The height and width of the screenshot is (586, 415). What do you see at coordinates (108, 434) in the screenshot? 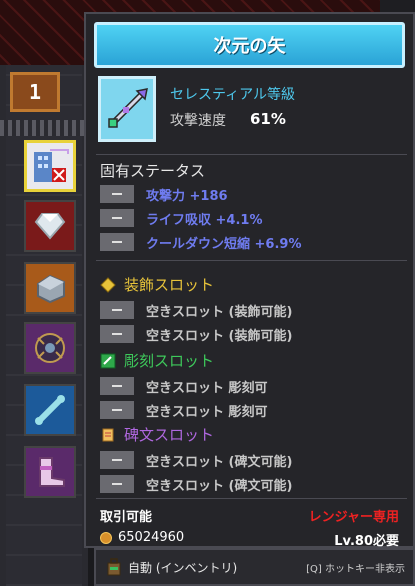
I see `scroll-icon` at bounding box center [108, 434].